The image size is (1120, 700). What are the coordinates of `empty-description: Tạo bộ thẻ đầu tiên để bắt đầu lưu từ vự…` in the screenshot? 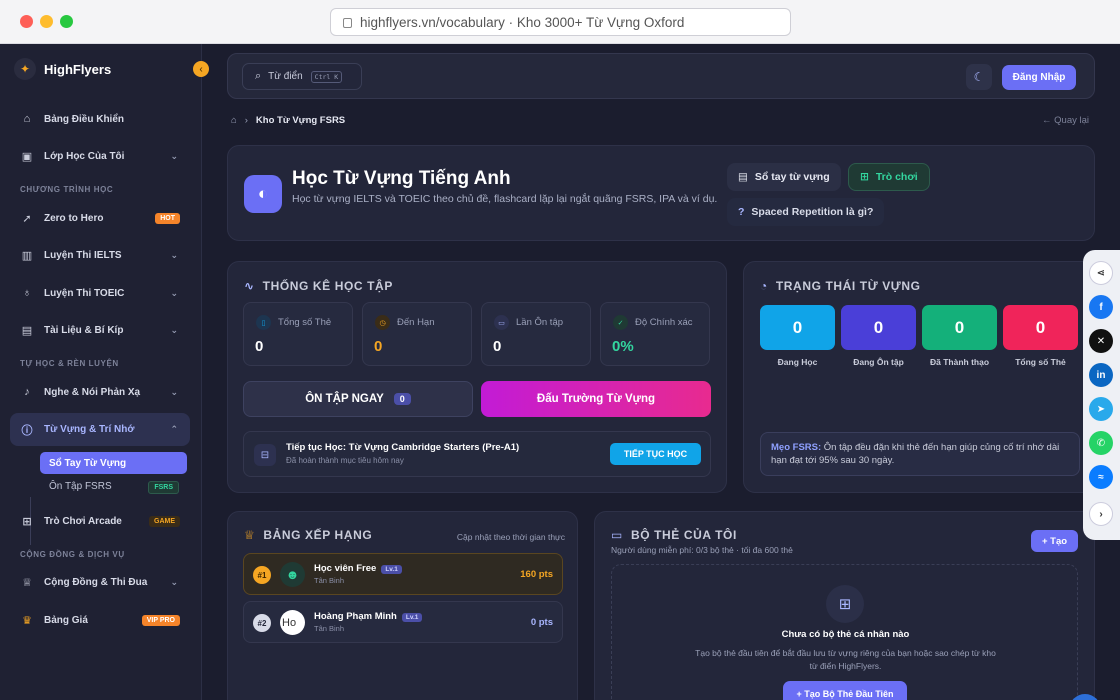 It's located at (845, 659).